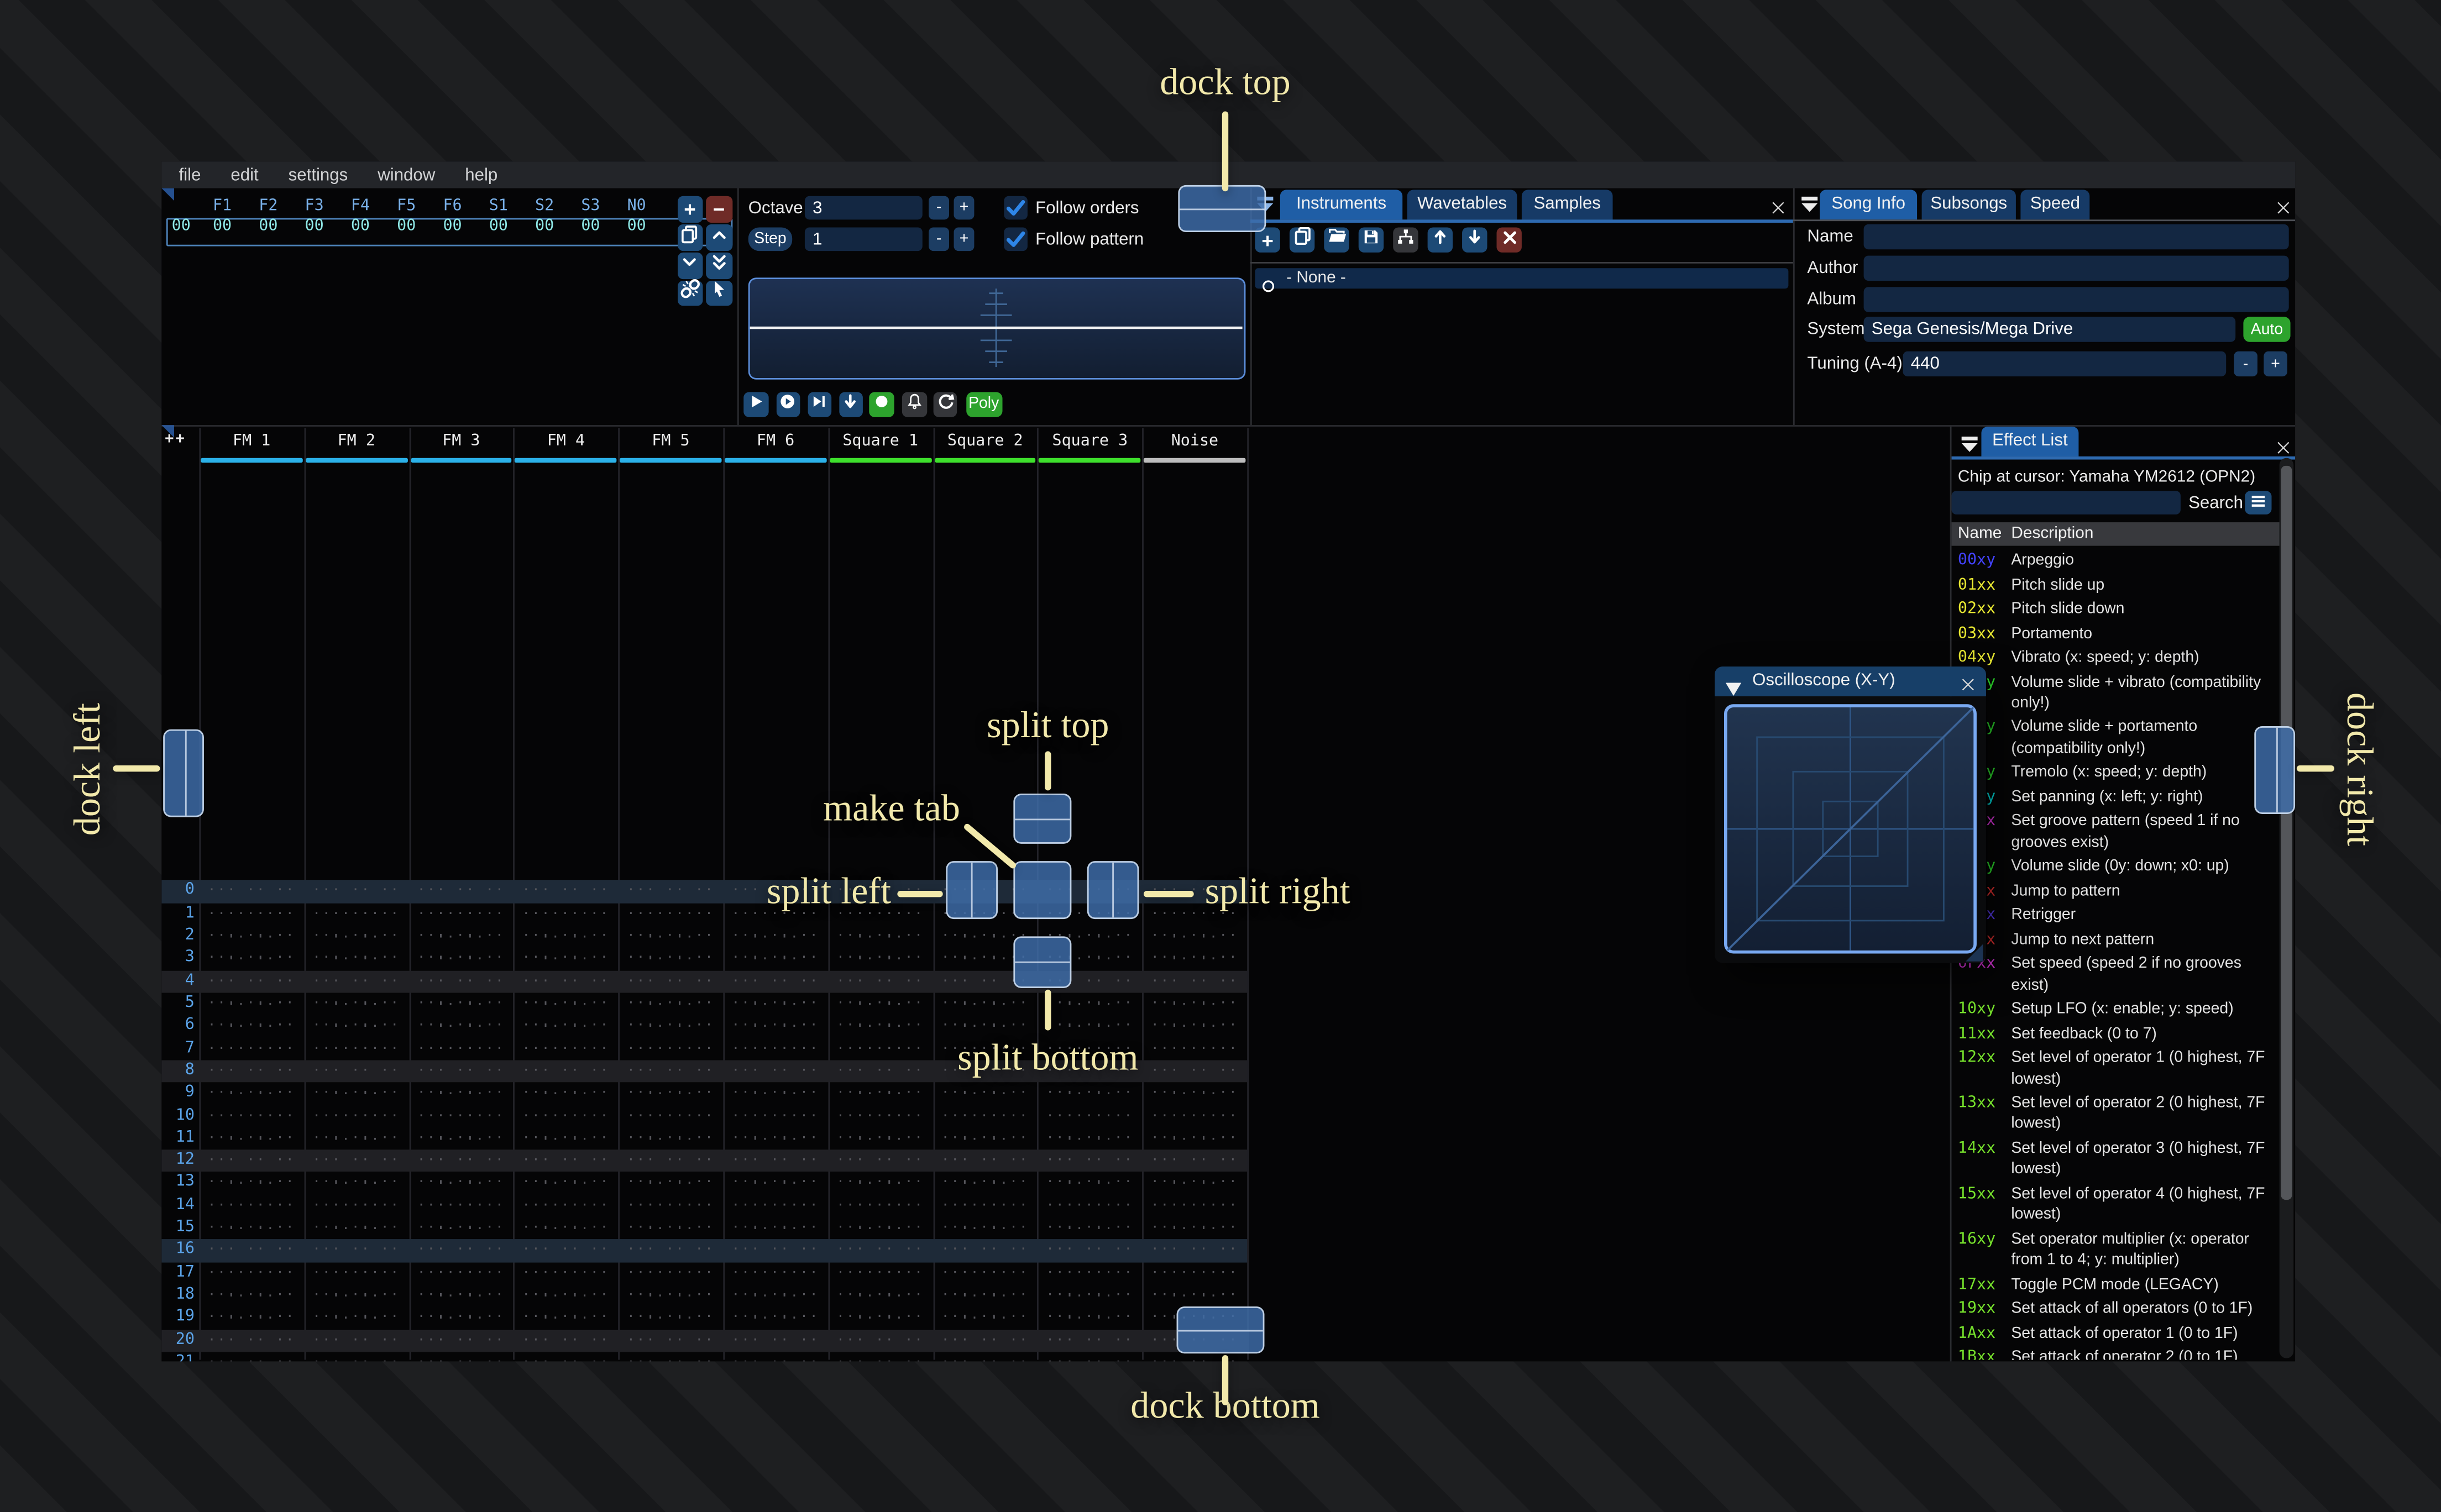  I want to click on effect-row-0Bxx: 0BxxJump to pattern, so click(2115, 892).